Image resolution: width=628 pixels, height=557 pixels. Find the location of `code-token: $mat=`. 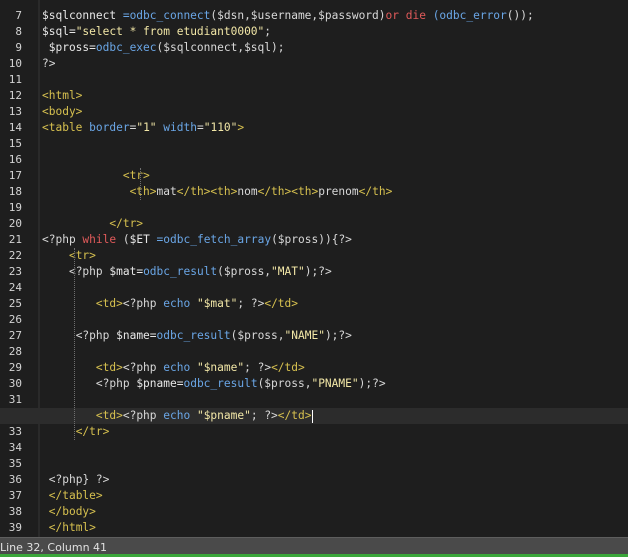

code-token: $mat= is located at coordinates (126, 271).